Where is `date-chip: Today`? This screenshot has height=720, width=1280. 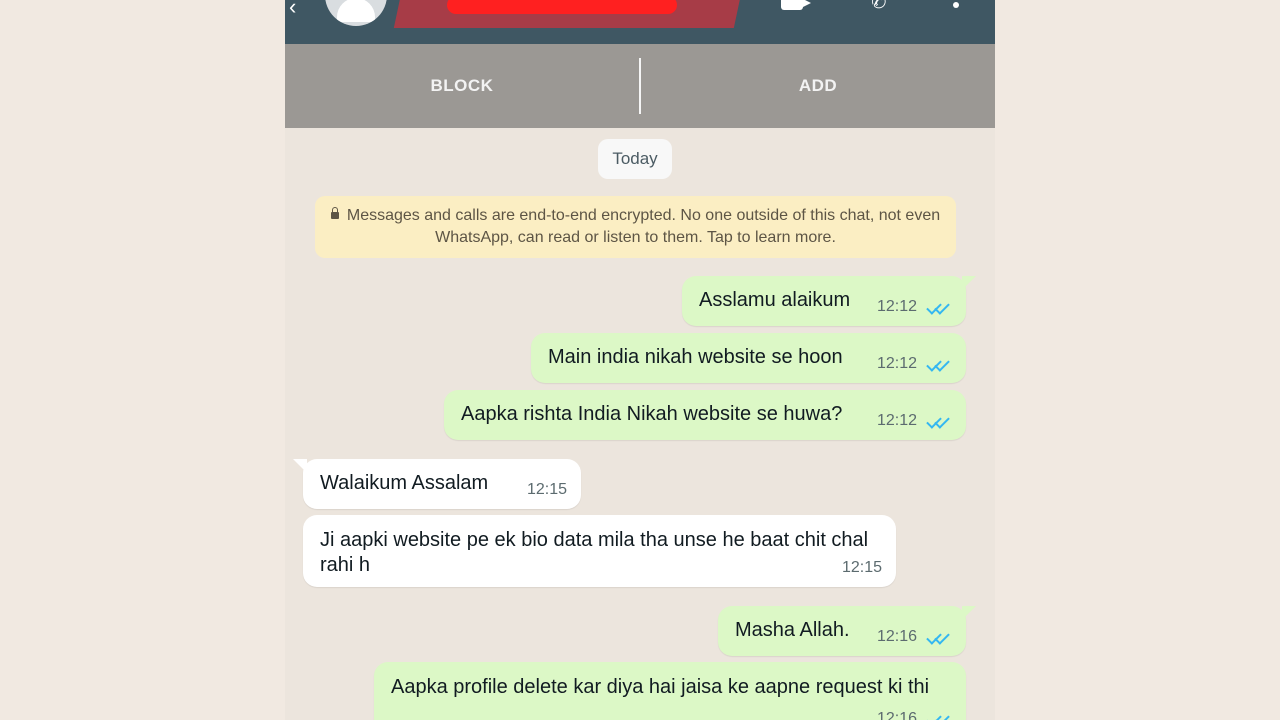 date-chip: Today is located at coordinates (635, 159).